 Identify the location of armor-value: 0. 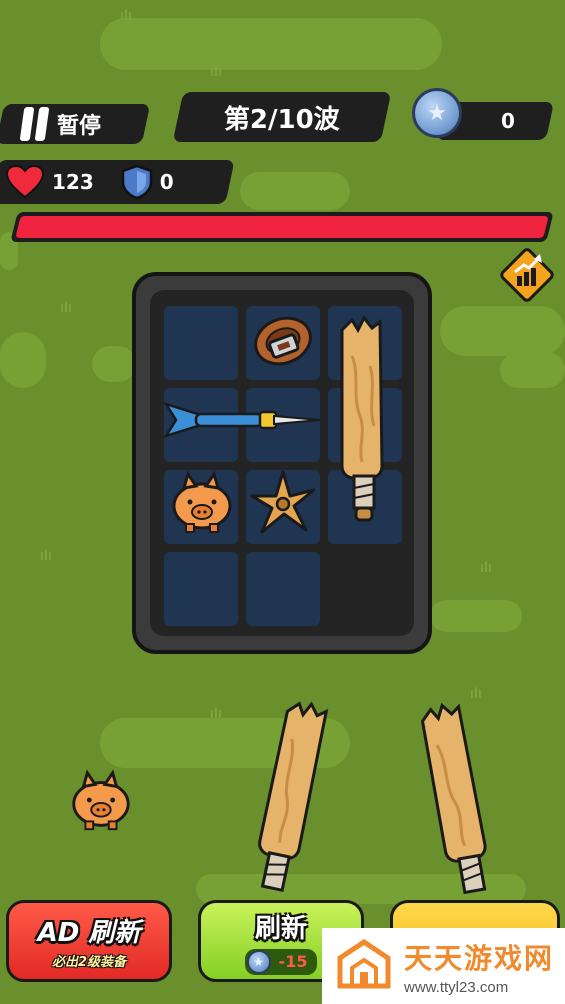
(166, 182).